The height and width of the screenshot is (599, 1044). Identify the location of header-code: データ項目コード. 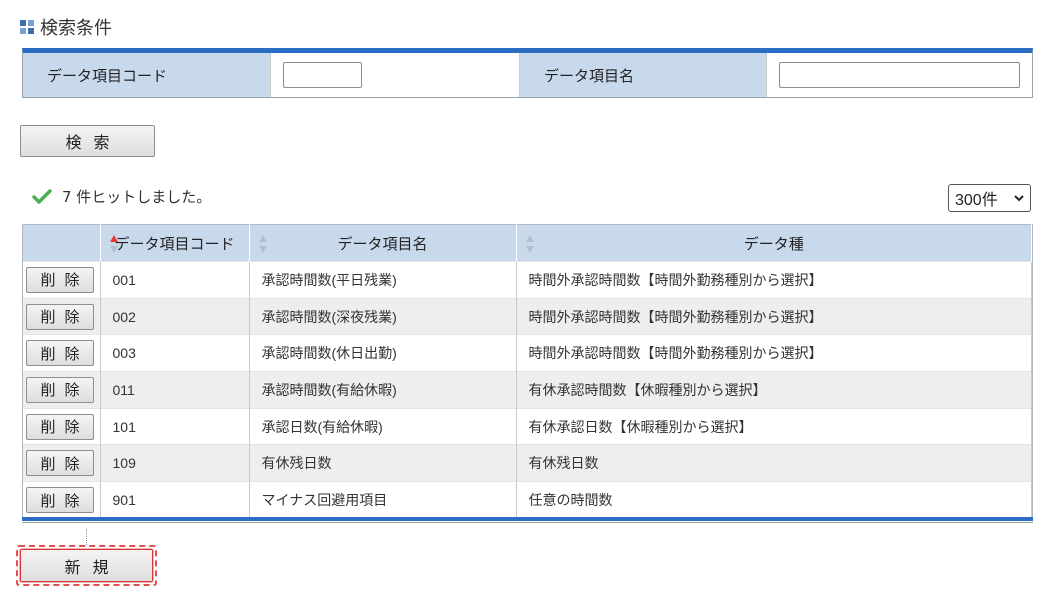
(175, 243).